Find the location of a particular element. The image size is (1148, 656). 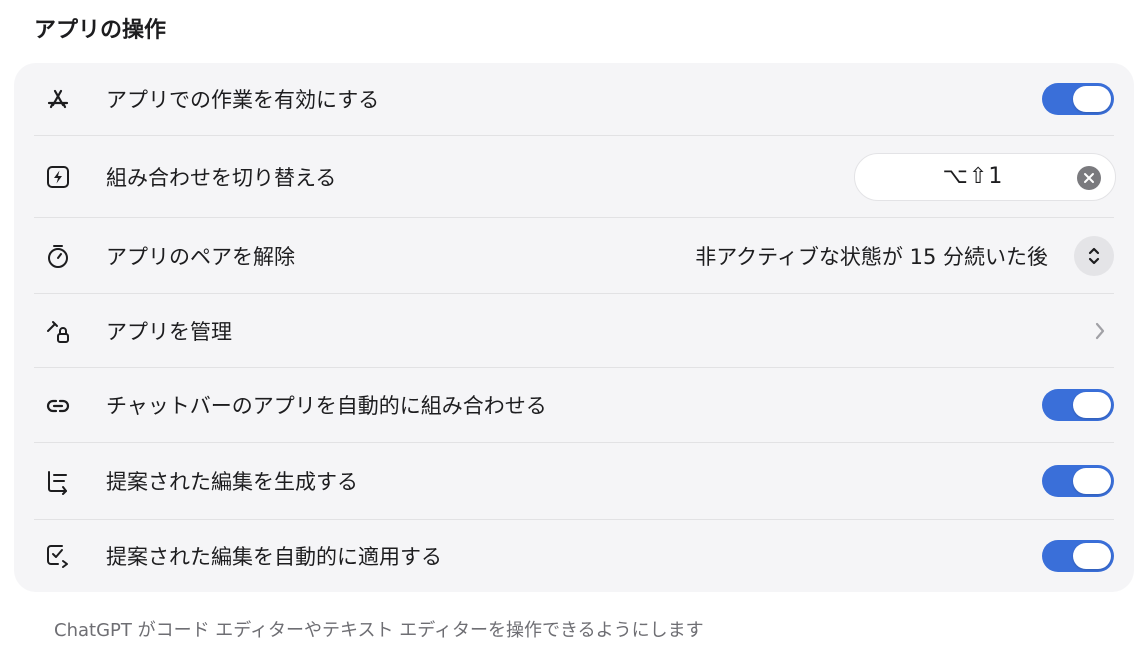

row-label: 組み合わせを切り替える is located at coordinates (221, 177).